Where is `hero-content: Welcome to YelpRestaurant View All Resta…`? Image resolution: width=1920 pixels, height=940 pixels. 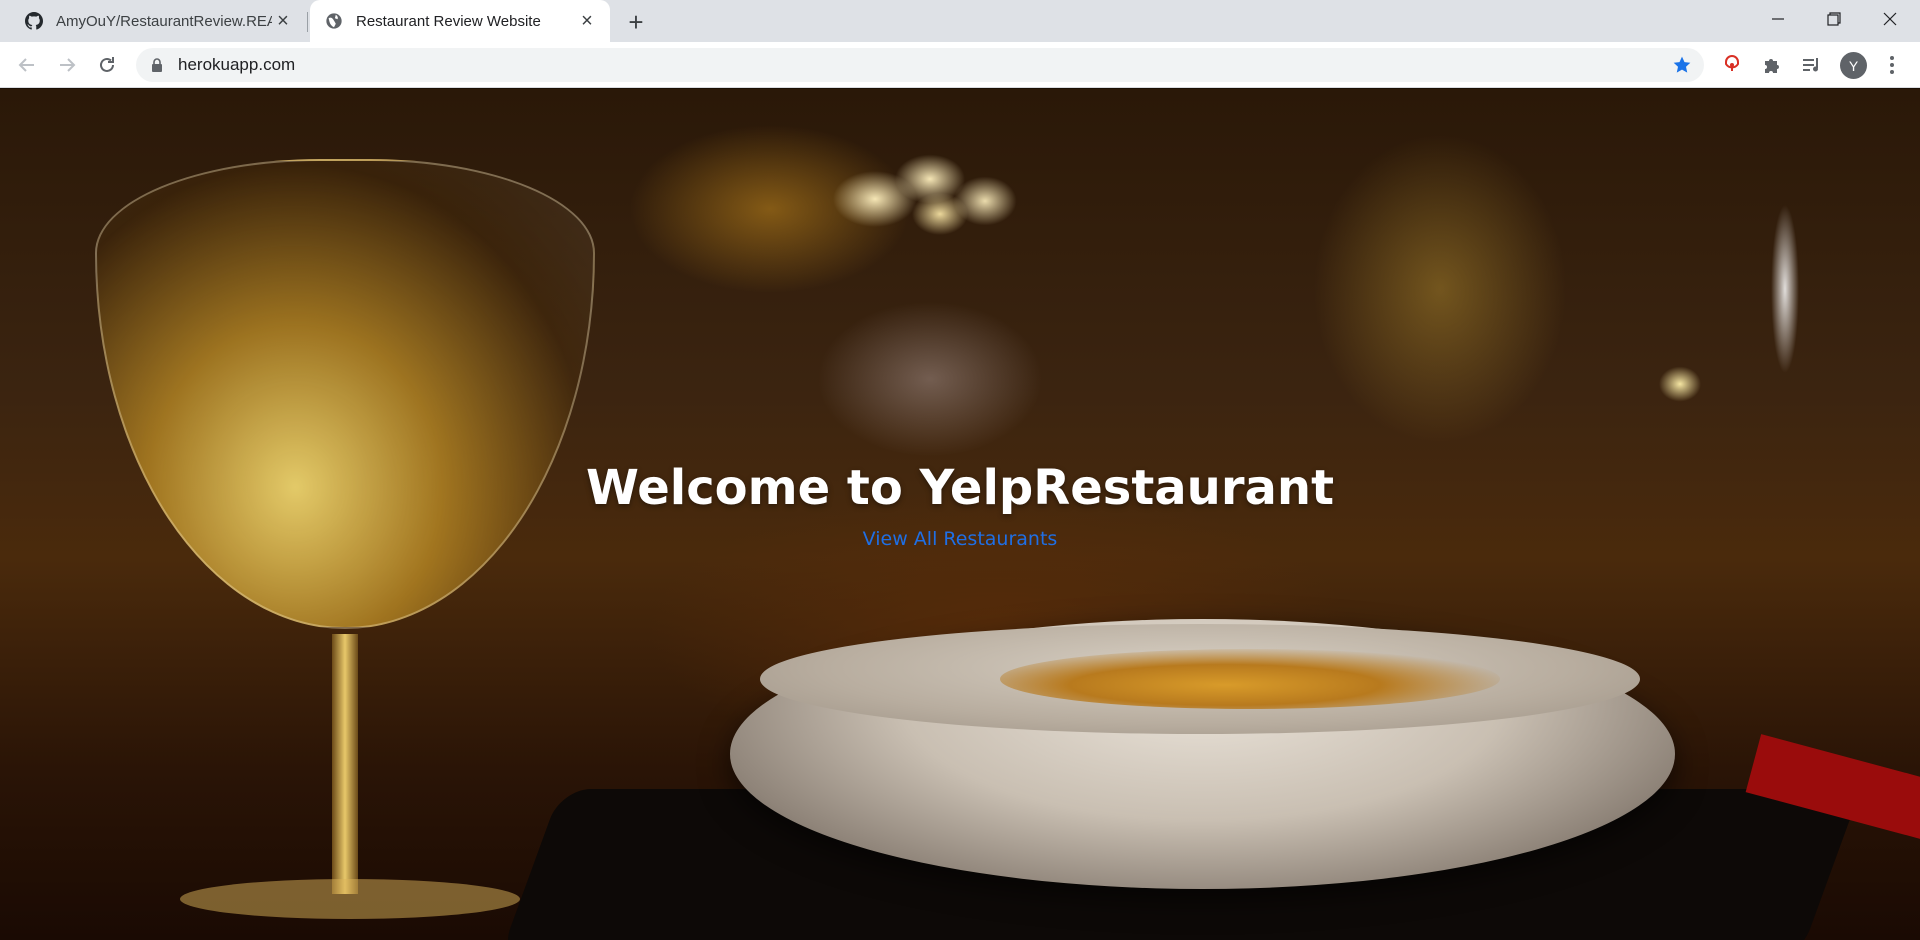 hero-content: Welcome to YelpRestaurant View All Resta… is located at coordinates (960, 505).